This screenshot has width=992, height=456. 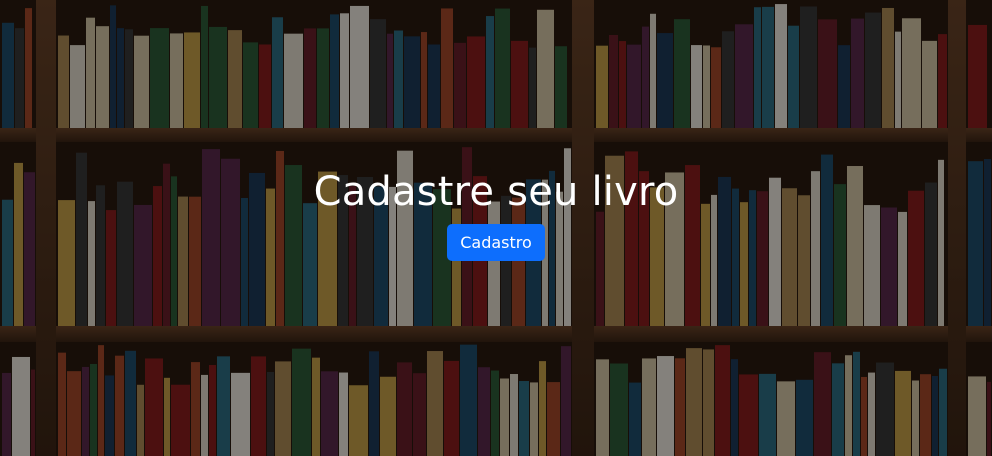 What do you see at coordinates (496, 192) in the screenshot?
I see `page-title: Cadastre seu livro` at bounding box center [496, 192].